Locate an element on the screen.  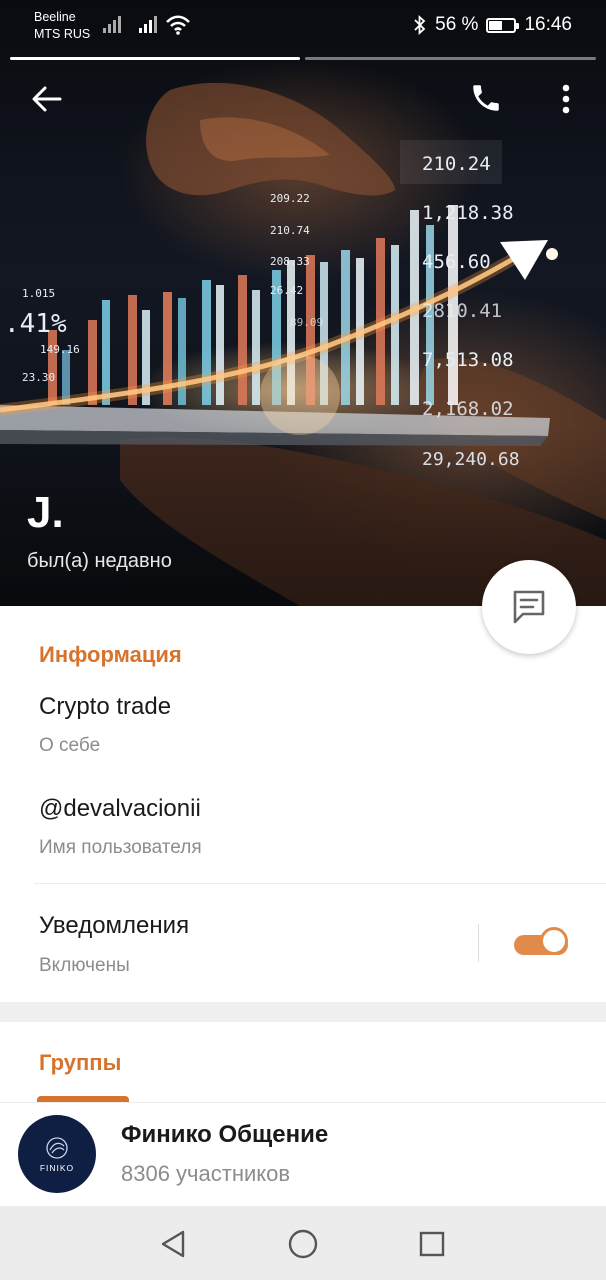
nav-recents-icon is located at coordinates (432, 1244).